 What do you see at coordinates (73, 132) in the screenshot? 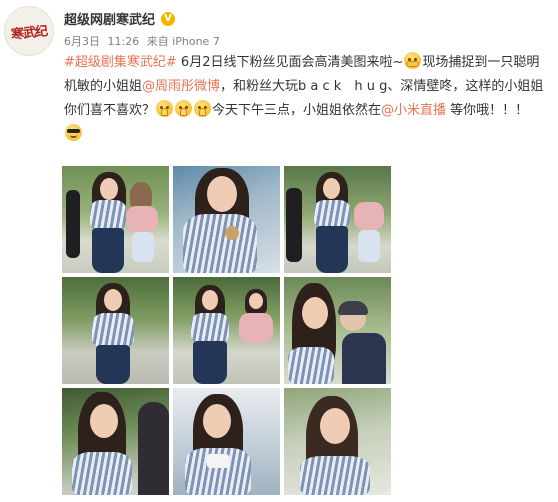
I see `sunglasses-emoji-icon` at bounding box center [73, 132].